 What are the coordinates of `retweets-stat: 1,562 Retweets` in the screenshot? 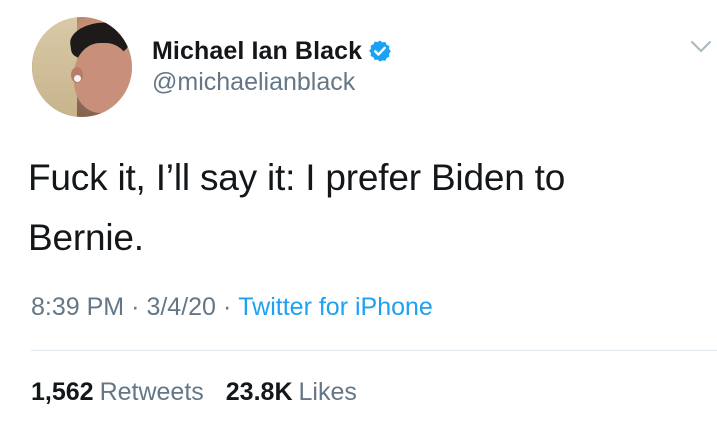 It's located at (117, 392).